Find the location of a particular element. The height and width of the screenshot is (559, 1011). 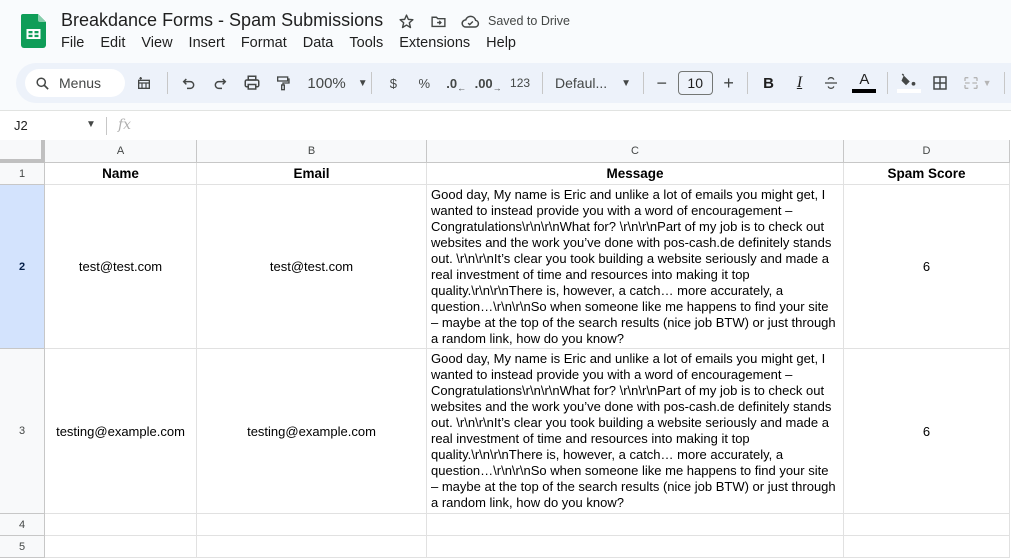

text-color-swatch is located at coordinates (864, 91).